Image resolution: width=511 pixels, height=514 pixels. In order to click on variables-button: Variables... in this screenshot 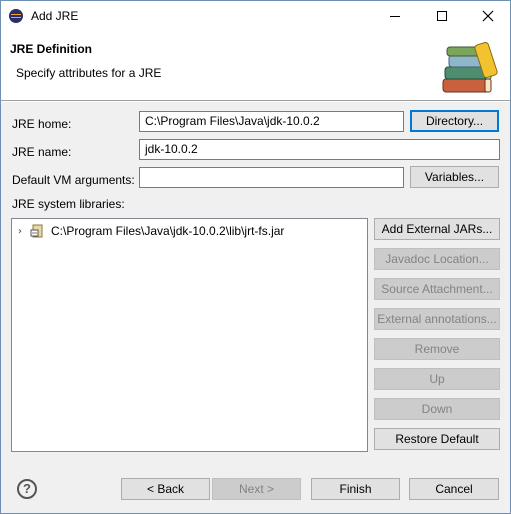, I will do `click(454, 177)`.